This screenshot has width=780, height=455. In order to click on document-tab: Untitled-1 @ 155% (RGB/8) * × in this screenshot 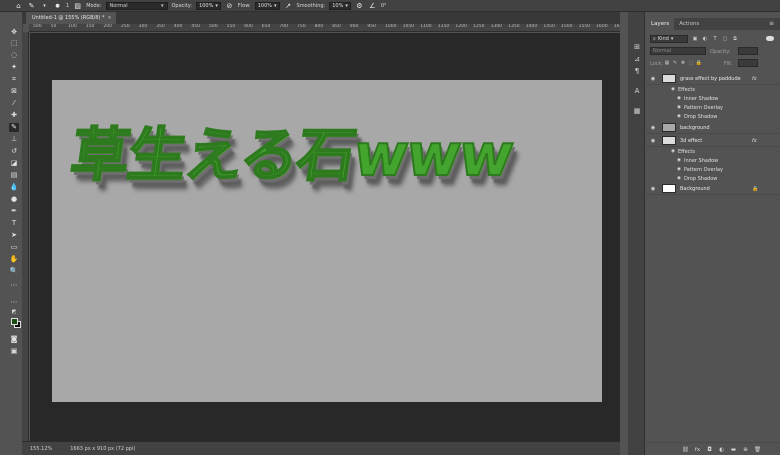, I will do `click(71, 18)`.